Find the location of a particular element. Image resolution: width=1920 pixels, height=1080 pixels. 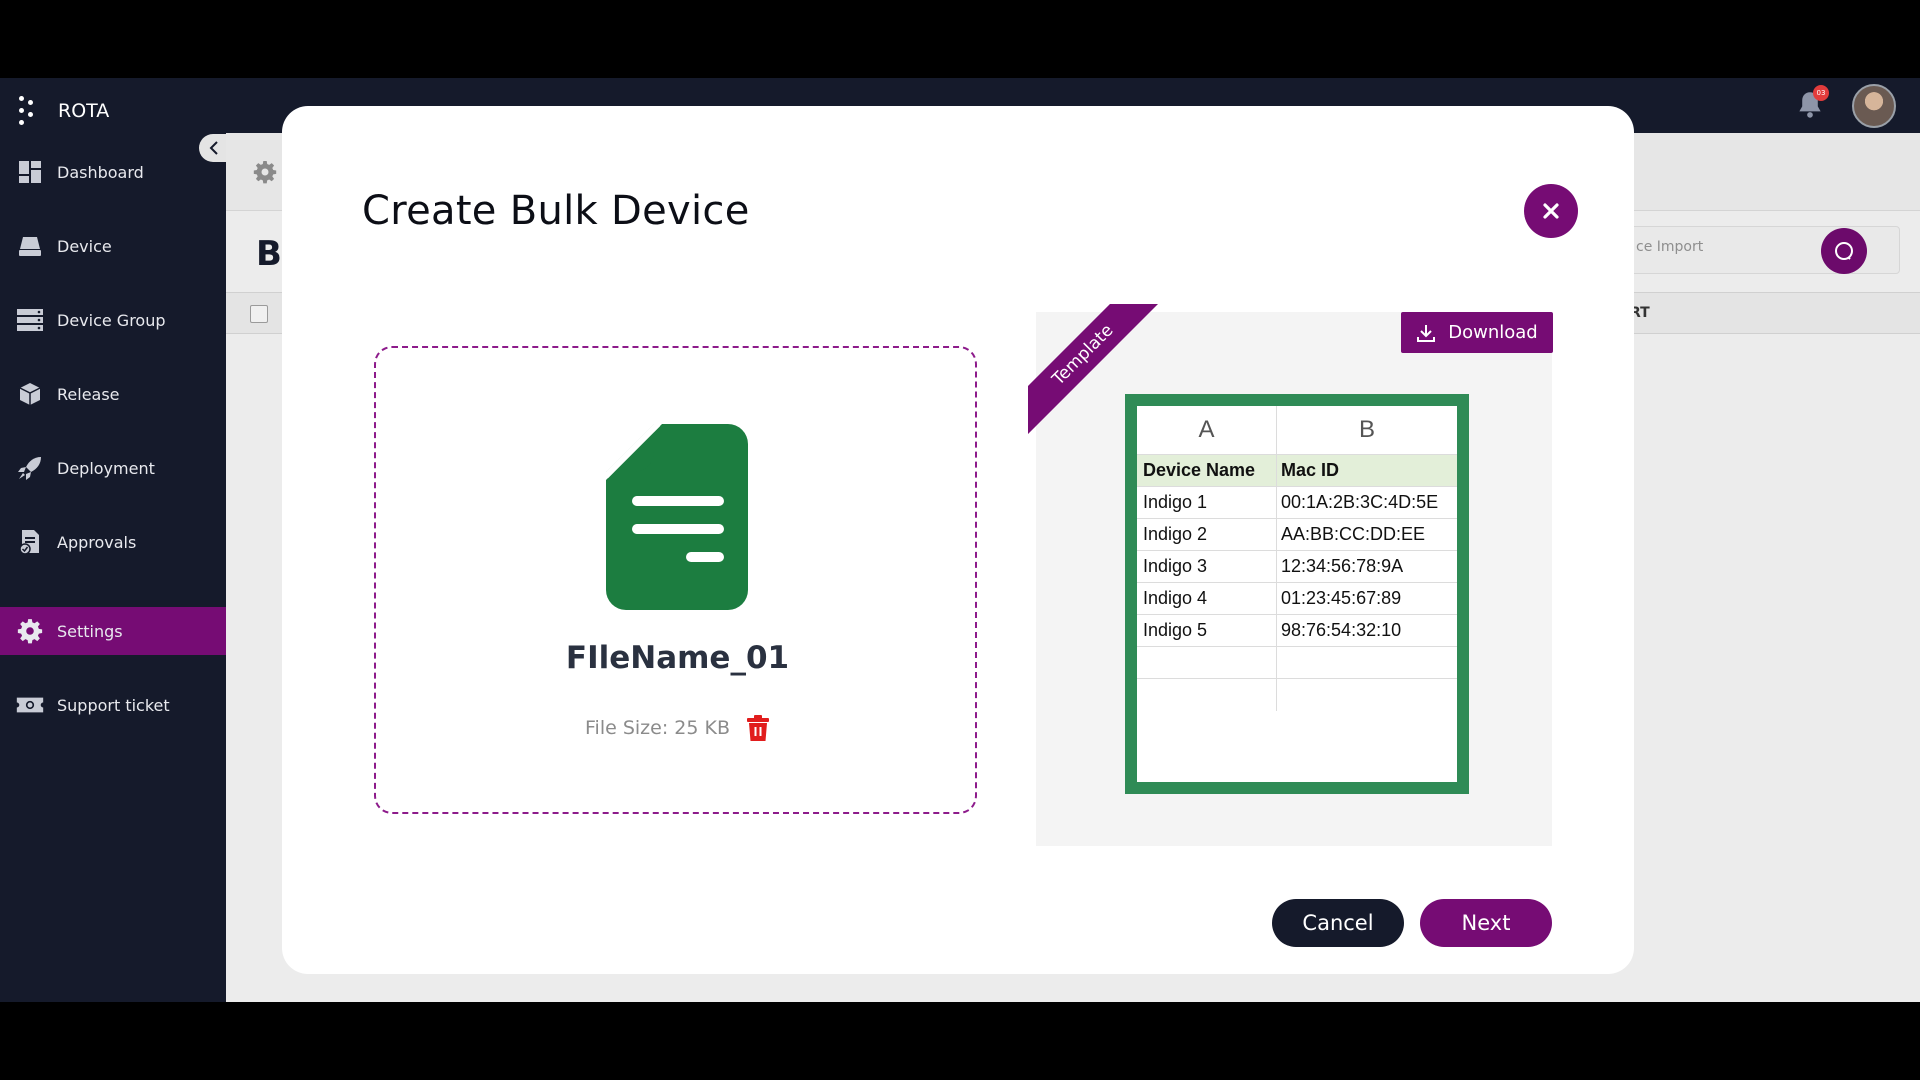

file-drop-zone: FIleName_01 File Size: 25 KB is located at coordinates (675, 580).